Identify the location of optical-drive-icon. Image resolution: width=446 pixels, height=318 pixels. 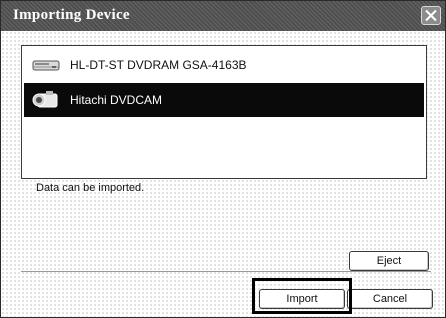
(46, 65).